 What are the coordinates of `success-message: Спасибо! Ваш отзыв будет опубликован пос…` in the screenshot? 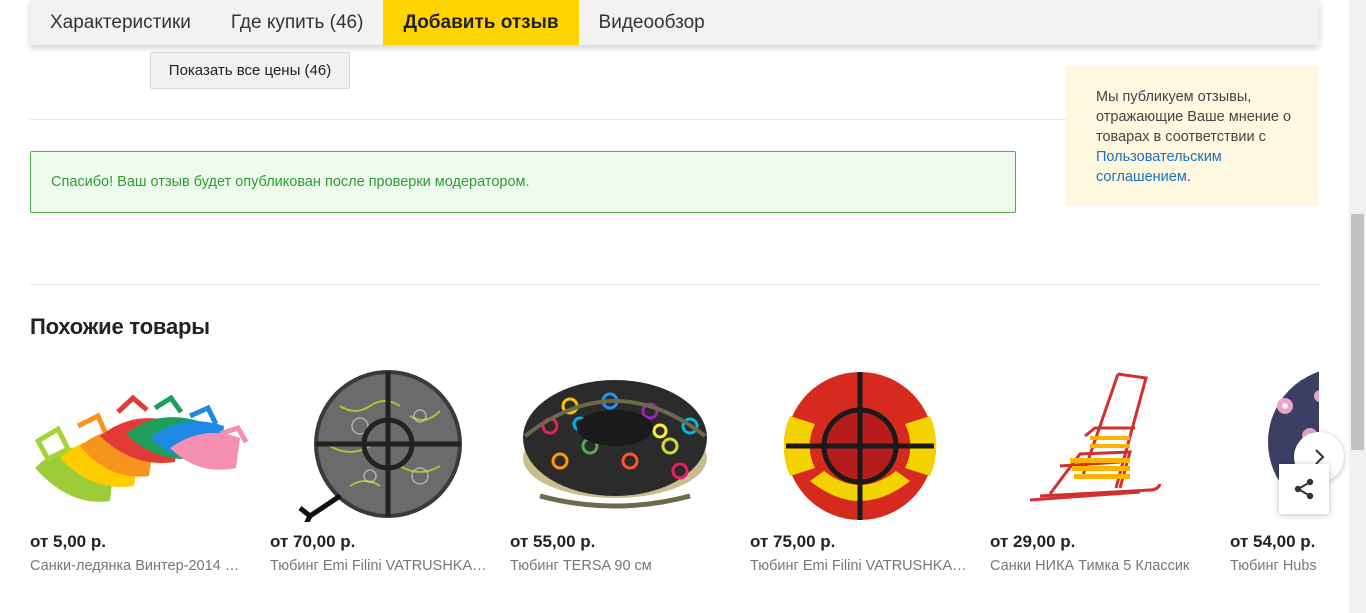 It's located at (523, 182).